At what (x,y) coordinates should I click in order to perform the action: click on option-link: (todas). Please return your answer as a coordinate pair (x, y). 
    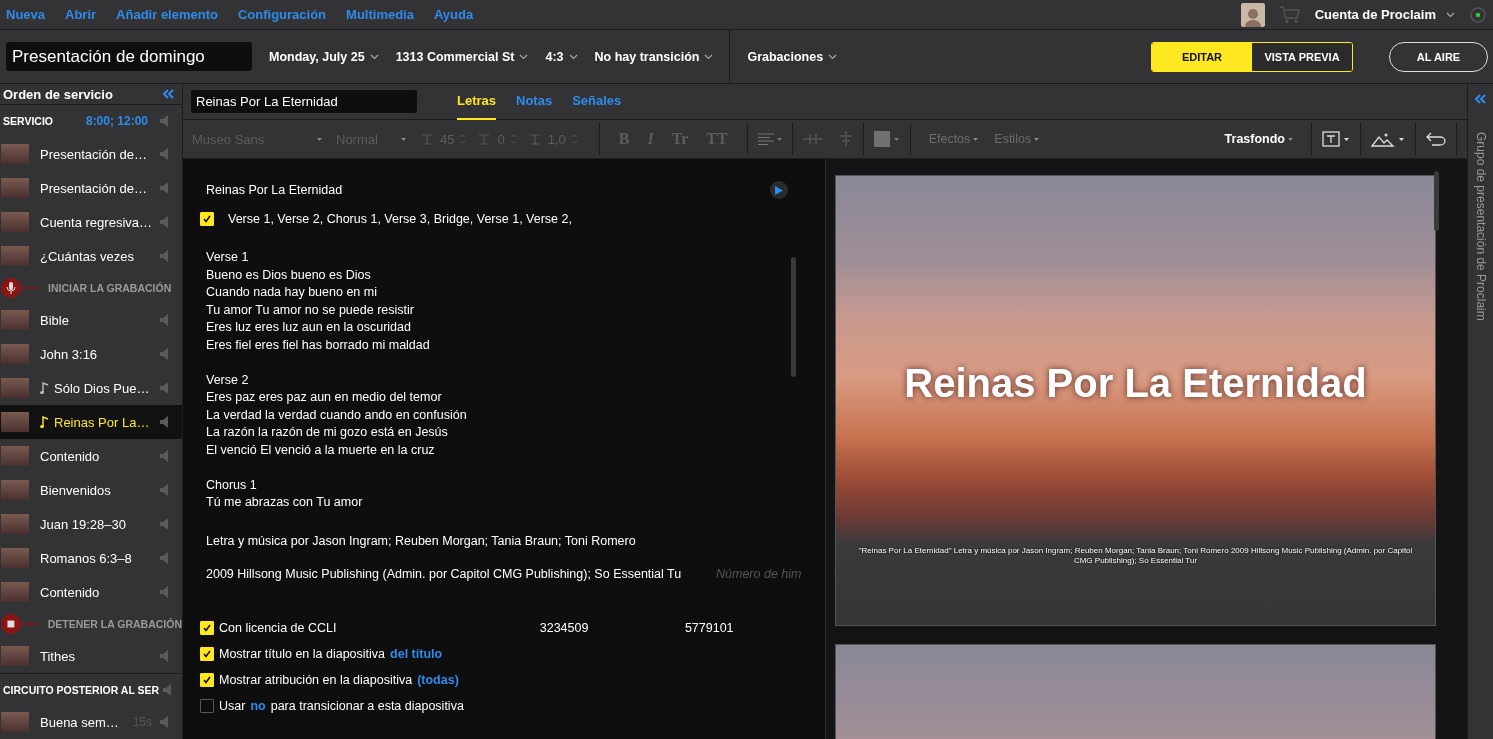
    Looking at the image, I should click on (438, 679).